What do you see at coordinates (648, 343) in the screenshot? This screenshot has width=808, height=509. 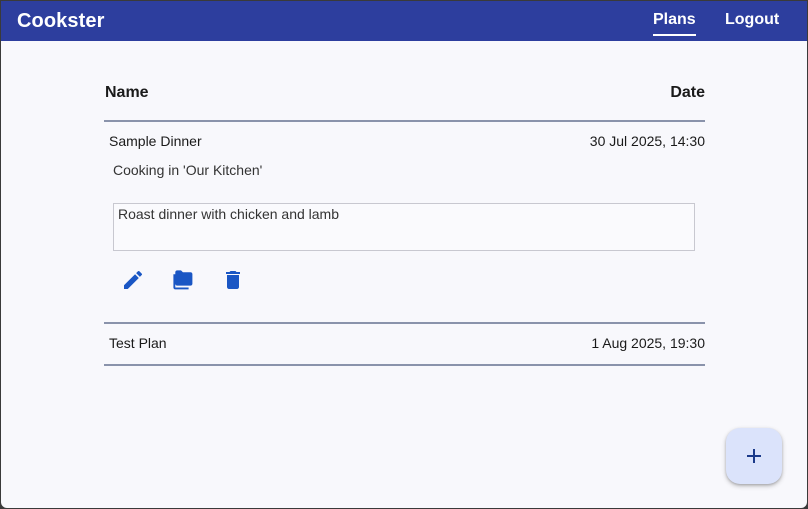 I see `plan-date: 1 Aug 2025, 19:30` at bounding box center [648, 343].